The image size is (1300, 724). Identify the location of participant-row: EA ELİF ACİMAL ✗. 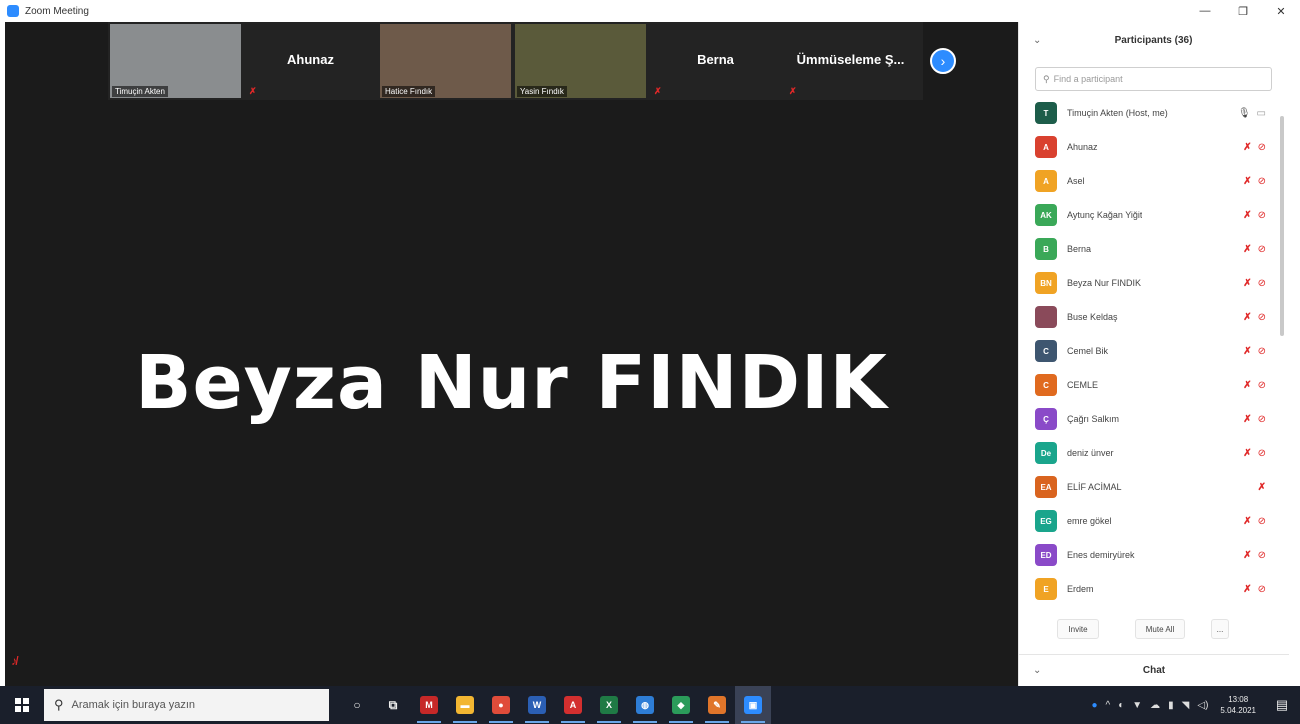
(1153, 487).